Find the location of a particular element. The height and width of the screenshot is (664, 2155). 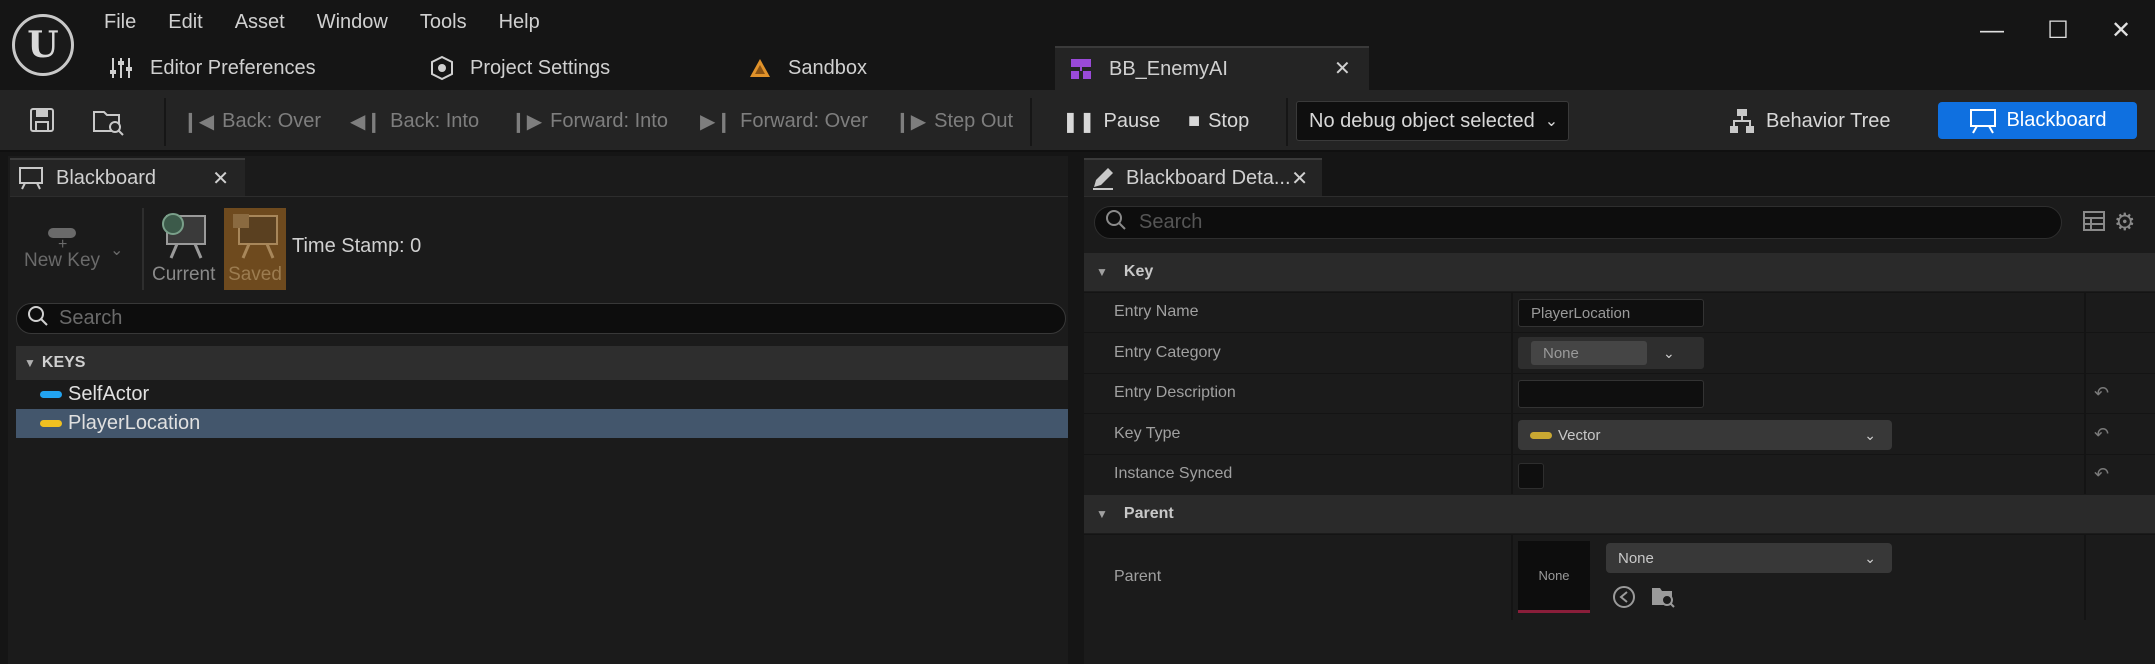

behavior-tree-label: Behavior Tree is located at coordinates (1828, 120).